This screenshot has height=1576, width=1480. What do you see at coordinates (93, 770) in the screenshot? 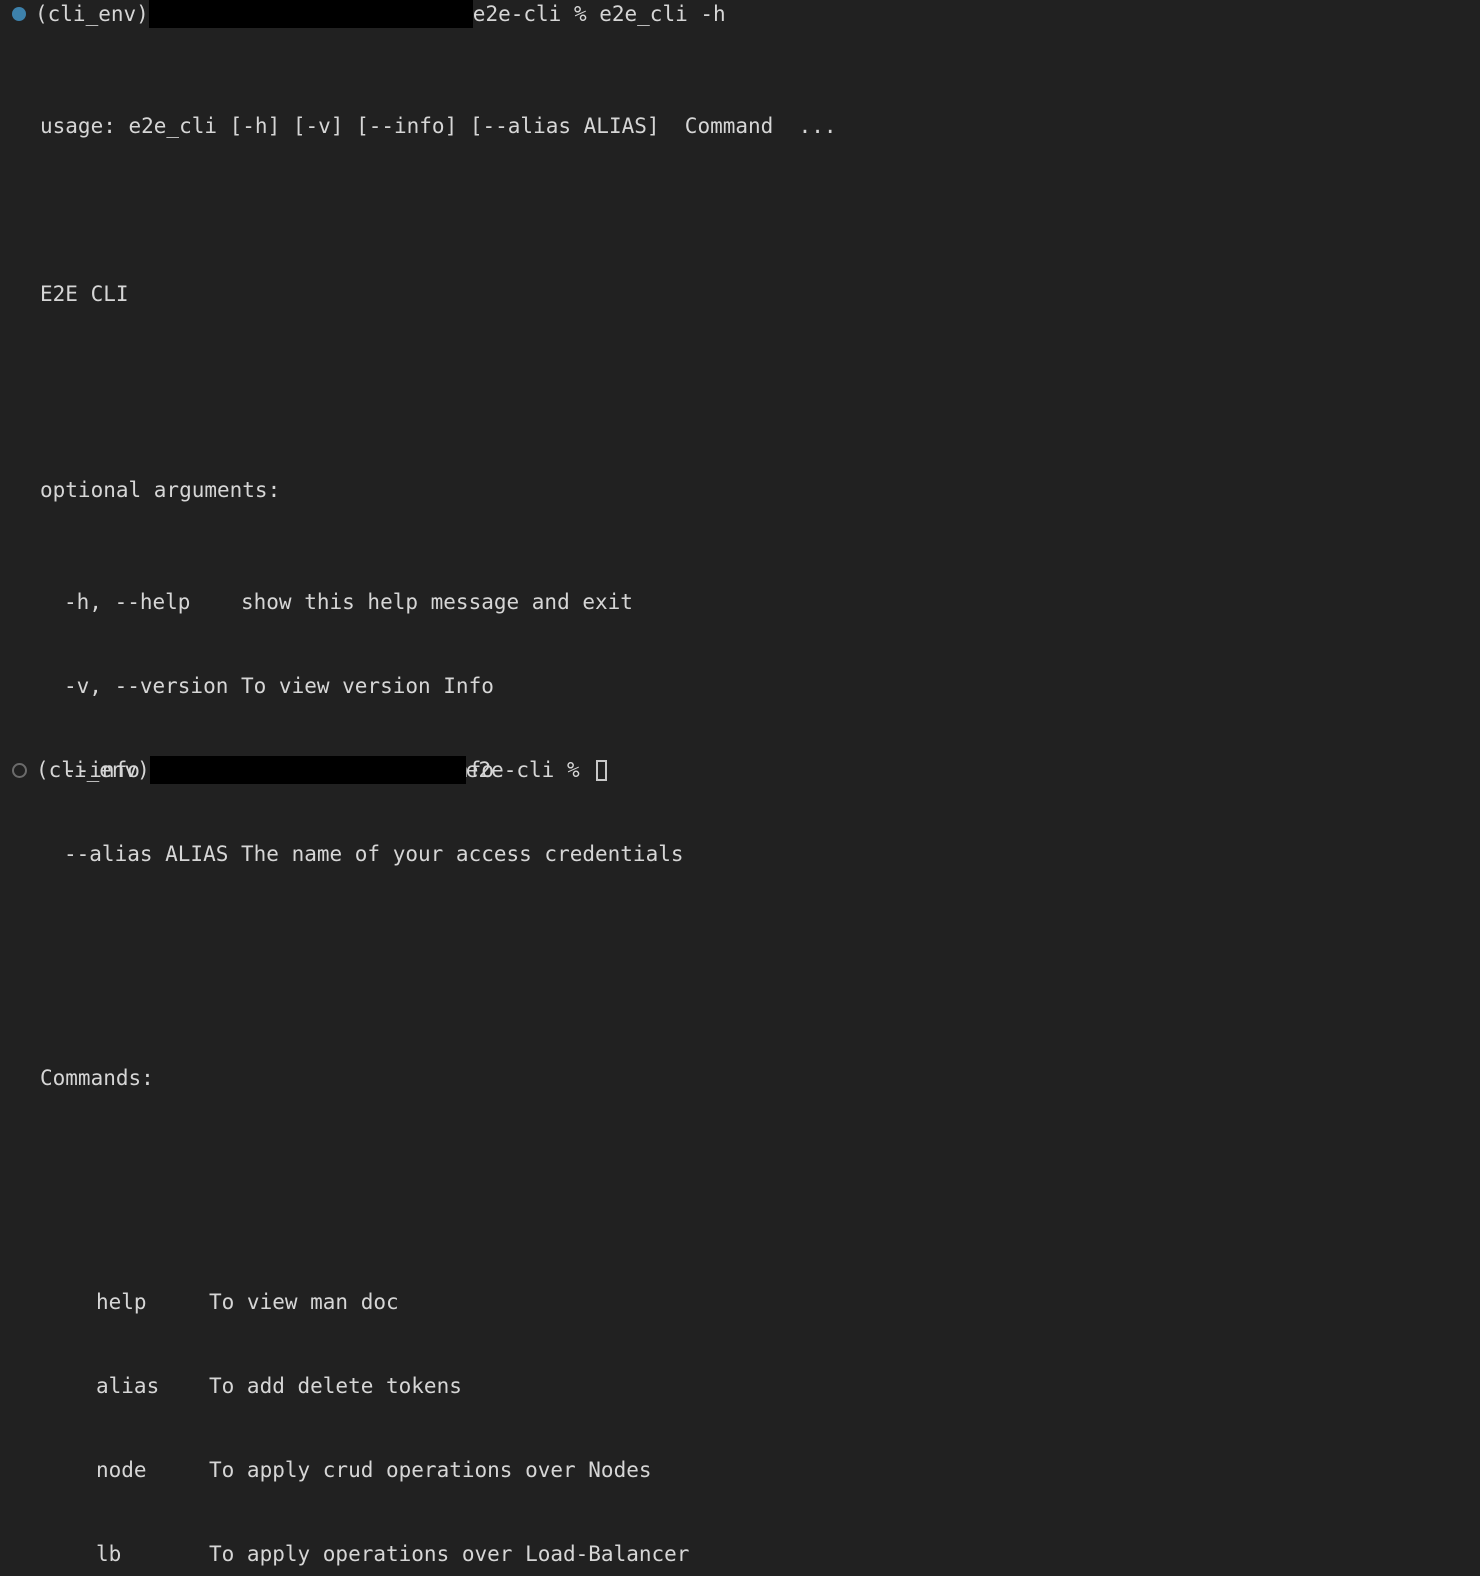
I see `prompt-env-bottom: (cli_env)` at bounding box center [93, 770].